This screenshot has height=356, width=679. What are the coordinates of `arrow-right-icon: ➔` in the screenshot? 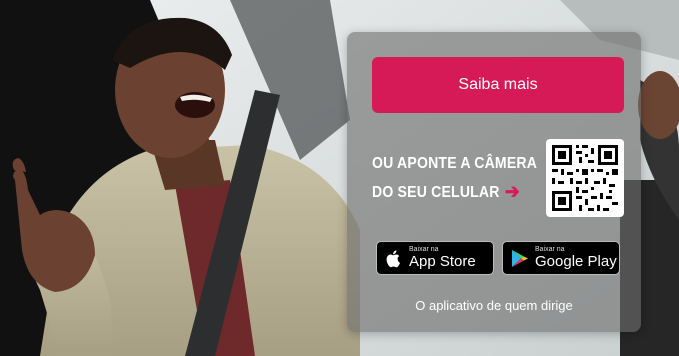 It's located at (512, 192).